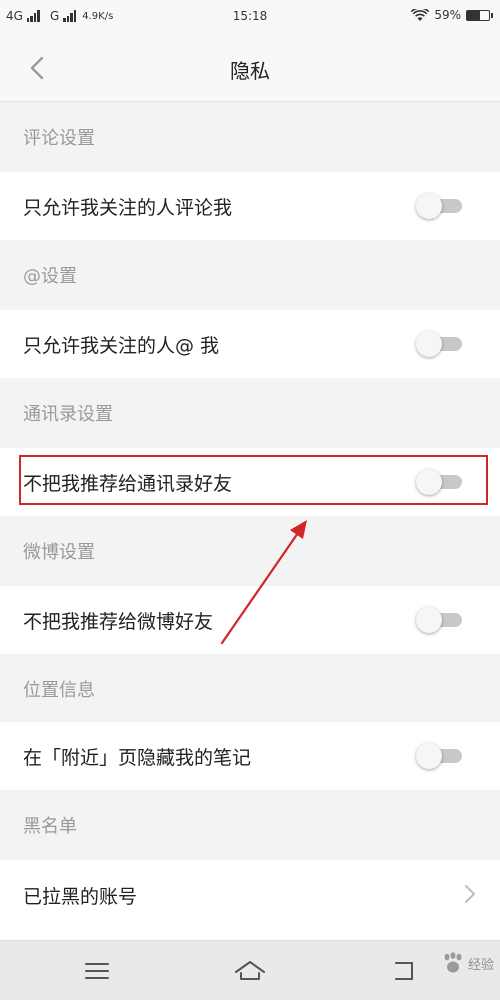 The image size is (500, 1000). Describe the element at coordinates (250, 620) in the screenshot. I see `setting-row-weibo: 不把我推荐给微博好友` at that location.